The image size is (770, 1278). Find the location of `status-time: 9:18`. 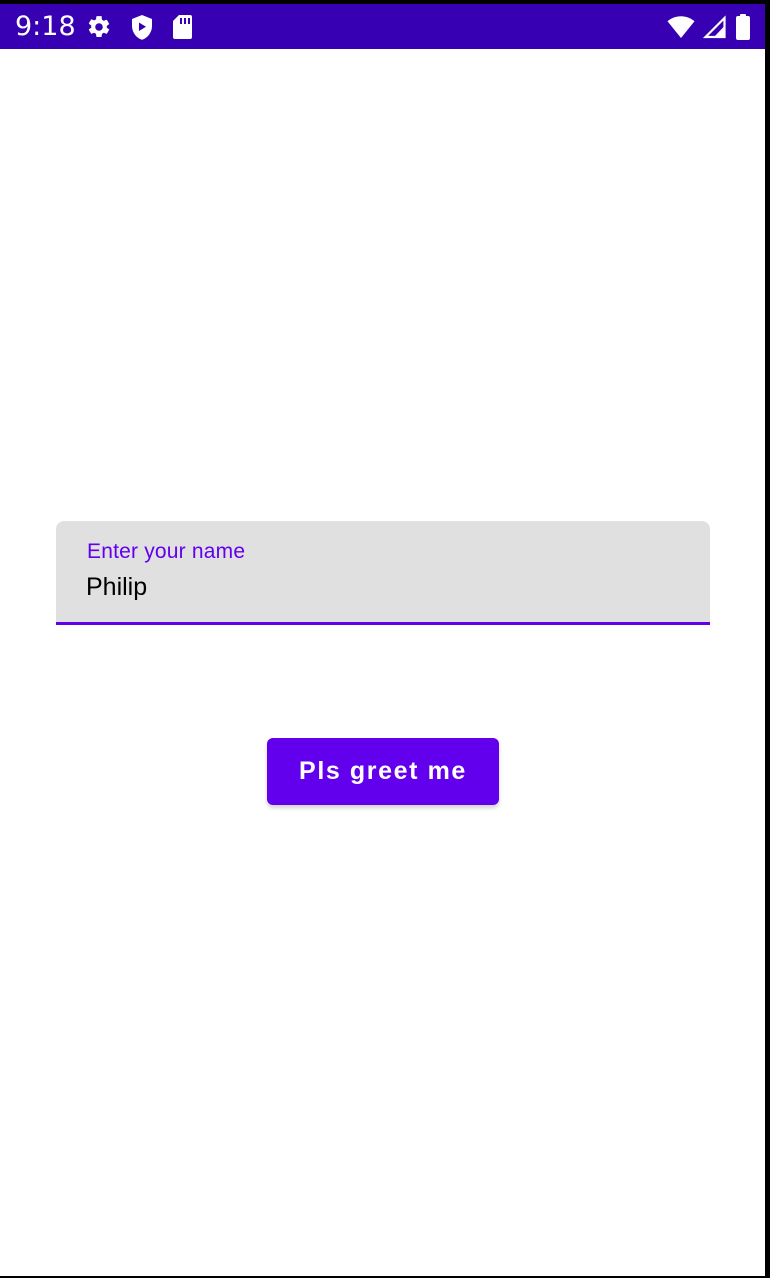

status-time: 9:18 is located at coordinates (45, 26).